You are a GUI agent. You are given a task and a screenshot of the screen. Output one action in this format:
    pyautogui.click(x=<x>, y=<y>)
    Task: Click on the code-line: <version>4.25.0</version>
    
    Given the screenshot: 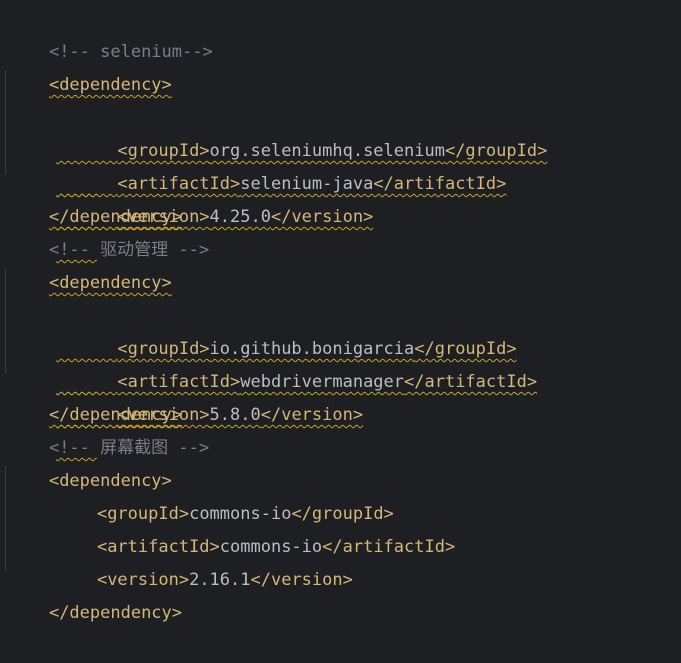 What is the action you would take?
    pyautogui.click(x=214, y=181)
    